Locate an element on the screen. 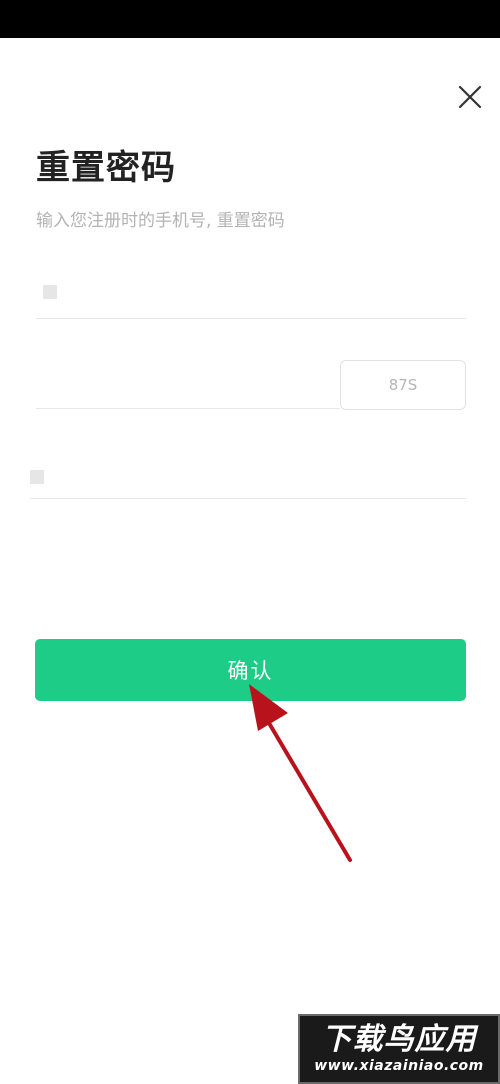 The height and width of the screenshot is (1084, 500). close-button is located at coordinates (470, 97).